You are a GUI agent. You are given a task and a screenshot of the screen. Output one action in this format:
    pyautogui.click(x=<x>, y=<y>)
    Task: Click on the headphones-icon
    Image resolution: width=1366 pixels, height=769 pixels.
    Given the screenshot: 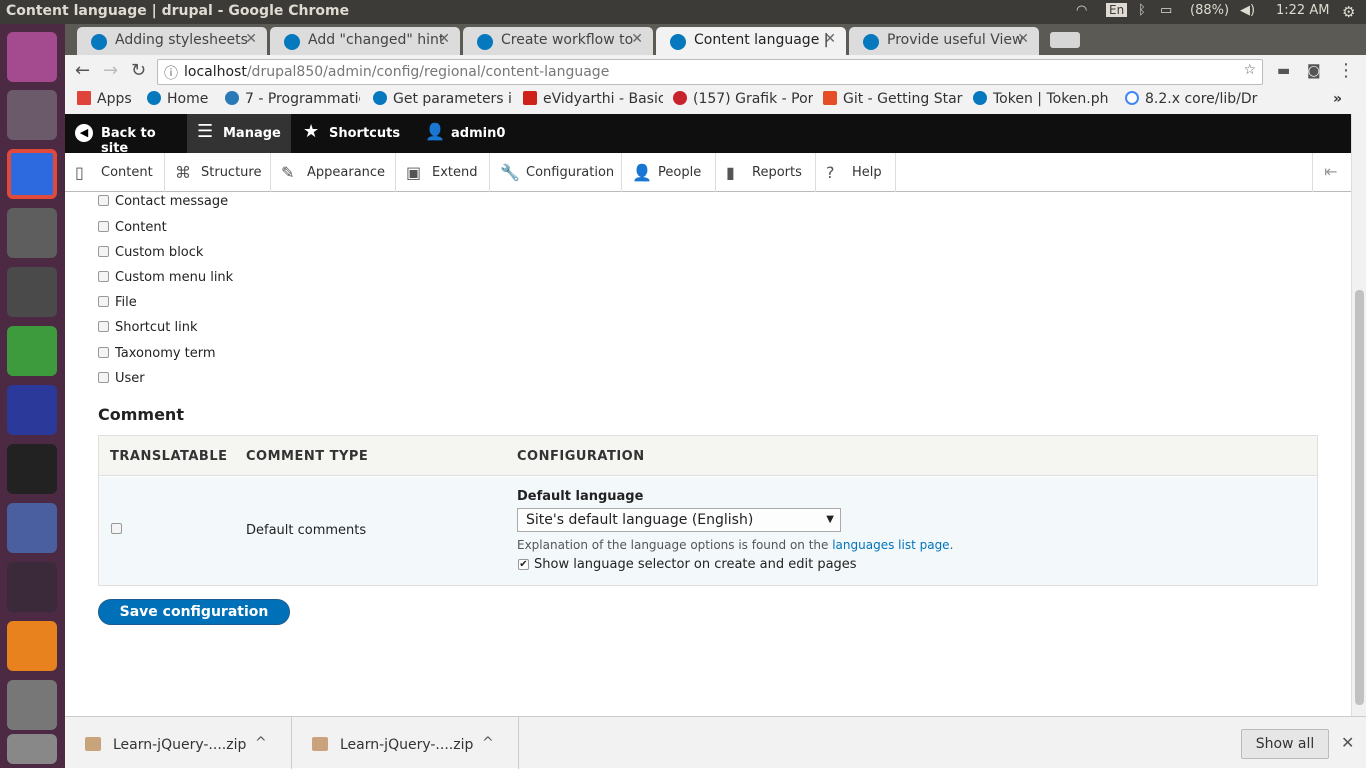 What is the action you would take?
    pyautogui.click(x=32, y=587)
    